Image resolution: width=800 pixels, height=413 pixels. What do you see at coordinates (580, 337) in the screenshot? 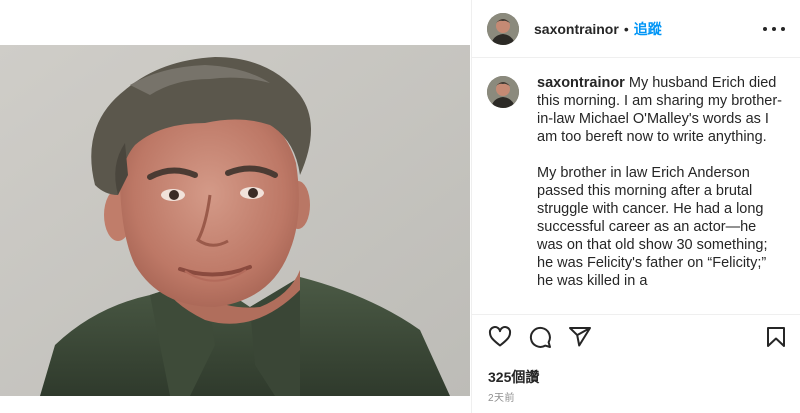
I see `share-icon` at bounding box center [580, 337].